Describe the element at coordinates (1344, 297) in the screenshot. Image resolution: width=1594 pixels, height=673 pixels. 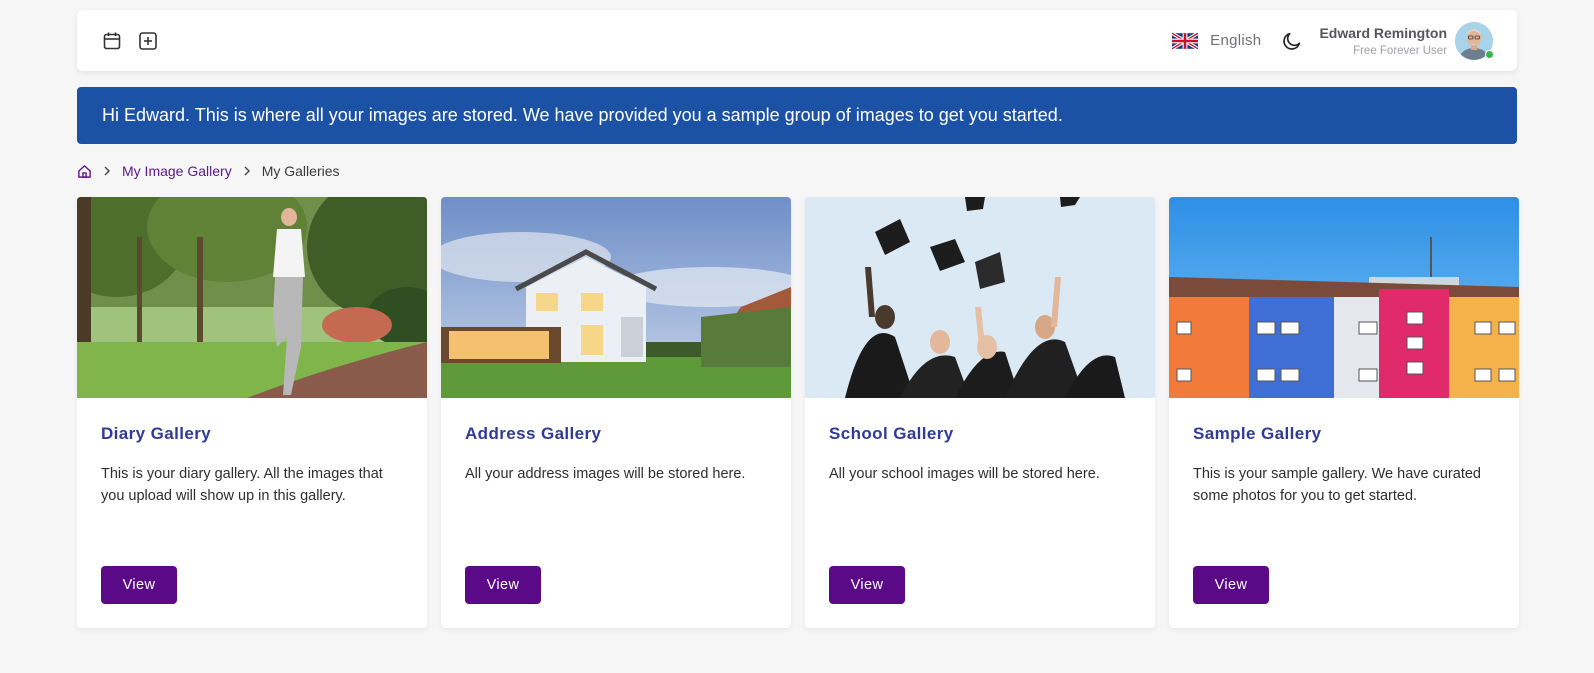
I see `sample-gallery-image` at that location.